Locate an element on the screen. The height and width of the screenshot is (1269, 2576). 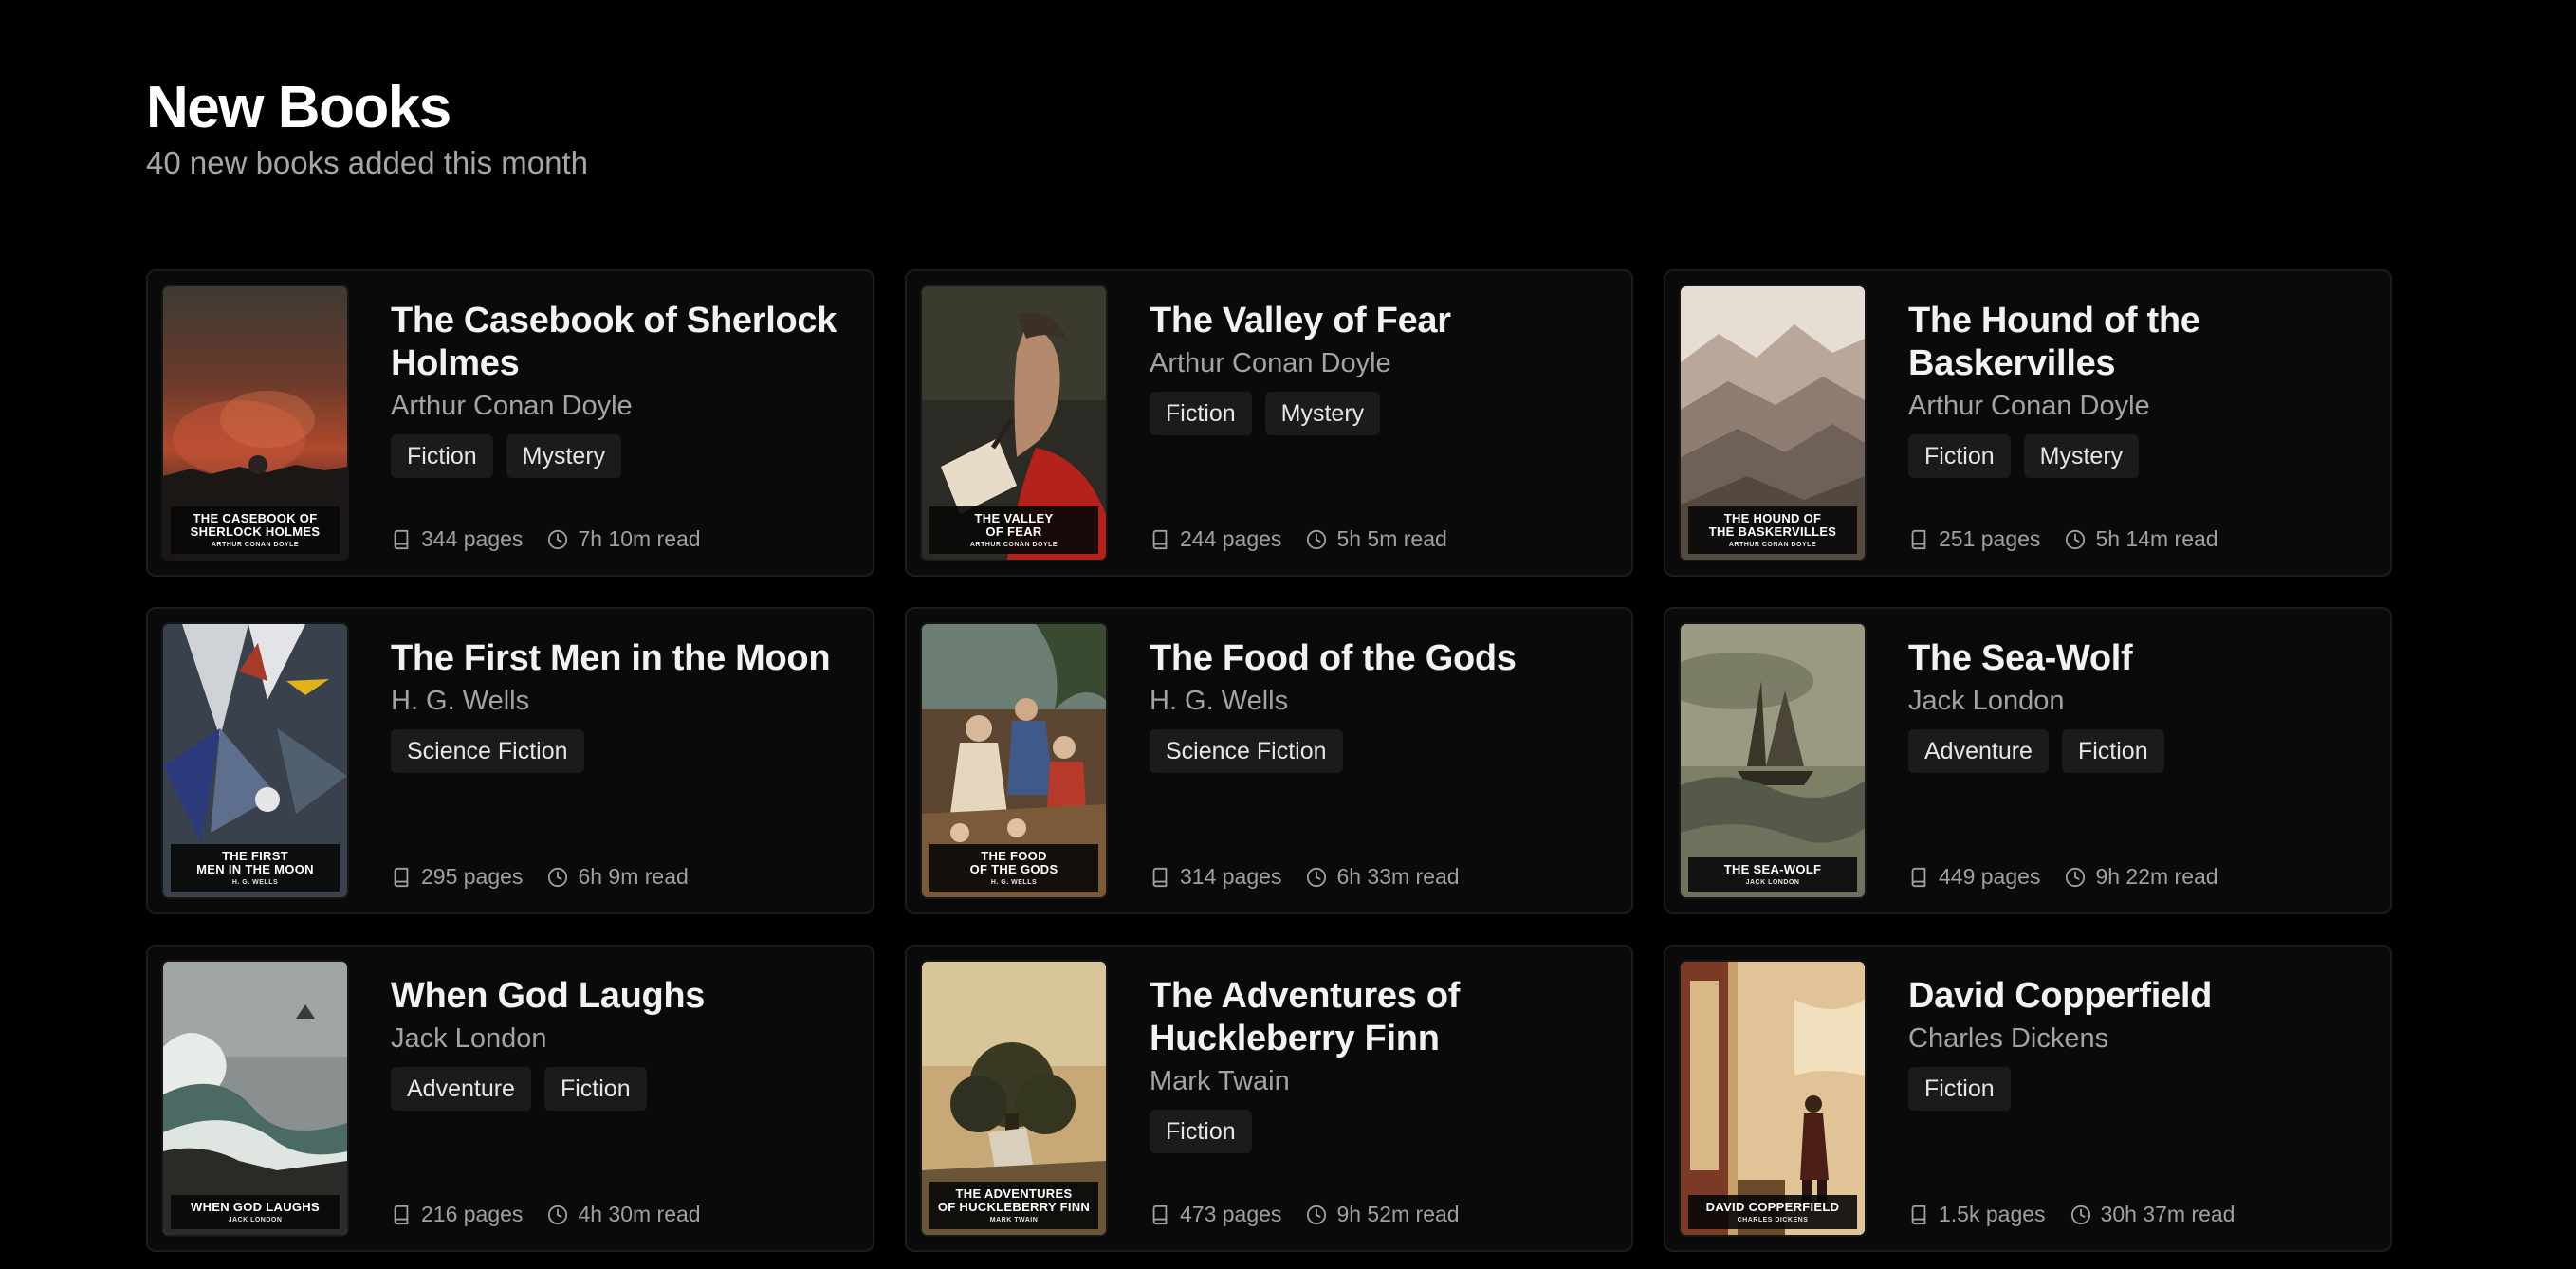
read-time: 5h 5m read is located at coordinates (1376, 539).